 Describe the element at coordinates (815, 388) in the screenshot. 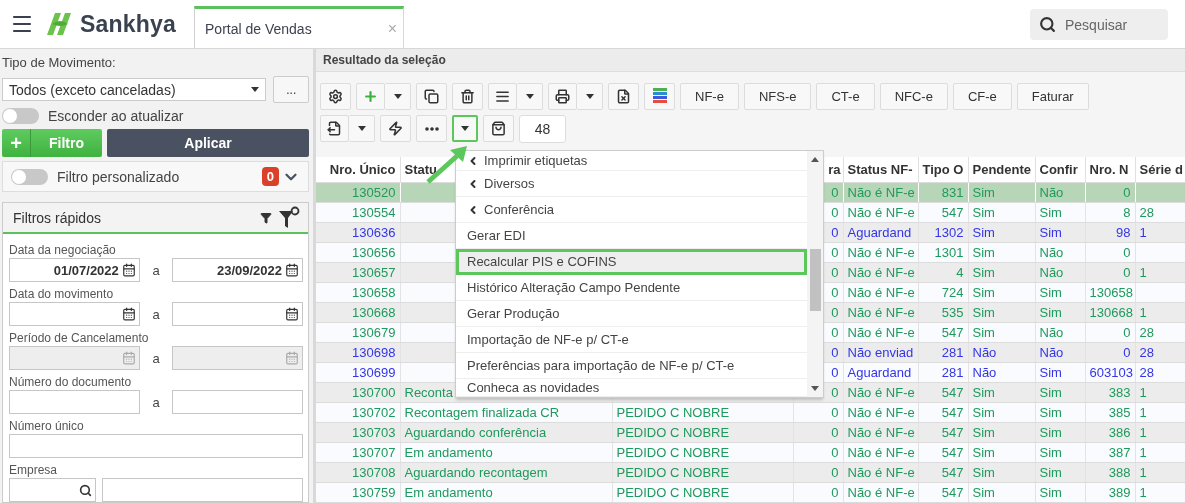

I see `scroll-down-icon` at that location.